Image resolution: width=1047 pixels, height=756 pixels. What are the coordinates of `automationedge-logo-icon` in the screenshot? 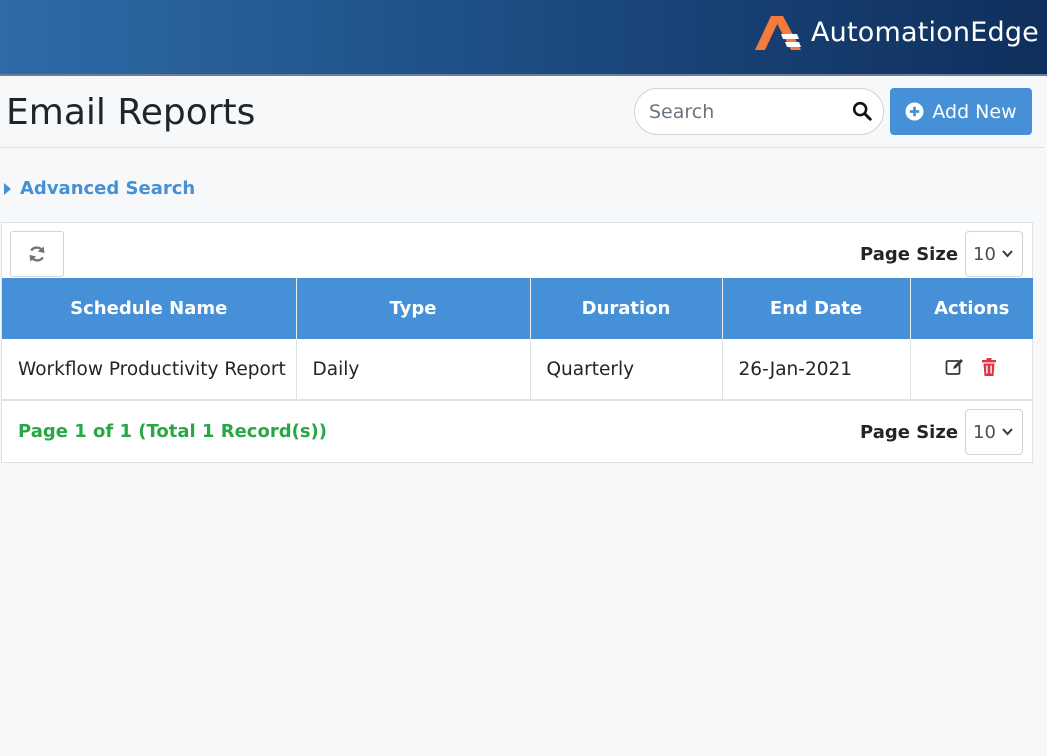 It's located at (777, 33).